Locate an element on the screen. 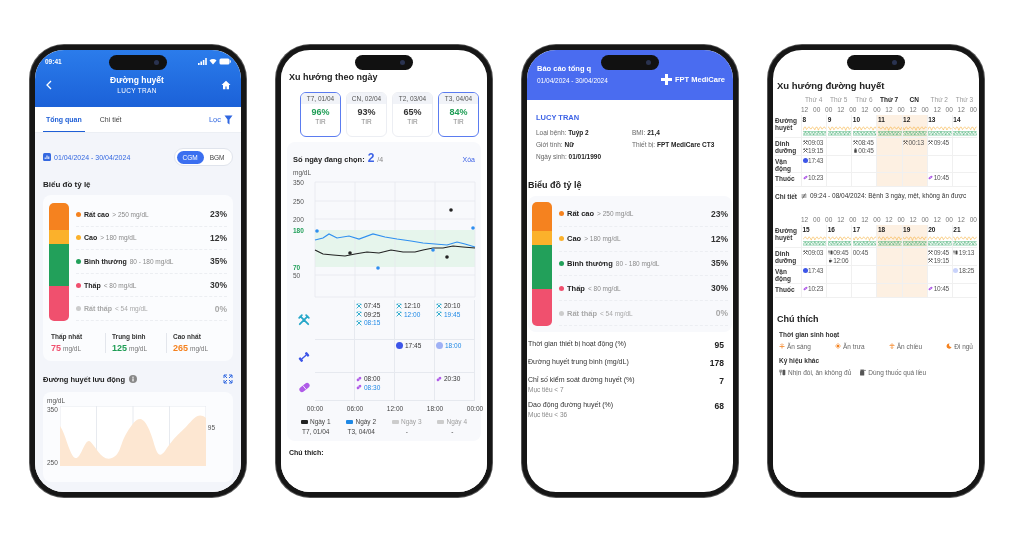 The width and height of the screenshot is (1024, 538). home-icon is located at coordinates (226, 84).